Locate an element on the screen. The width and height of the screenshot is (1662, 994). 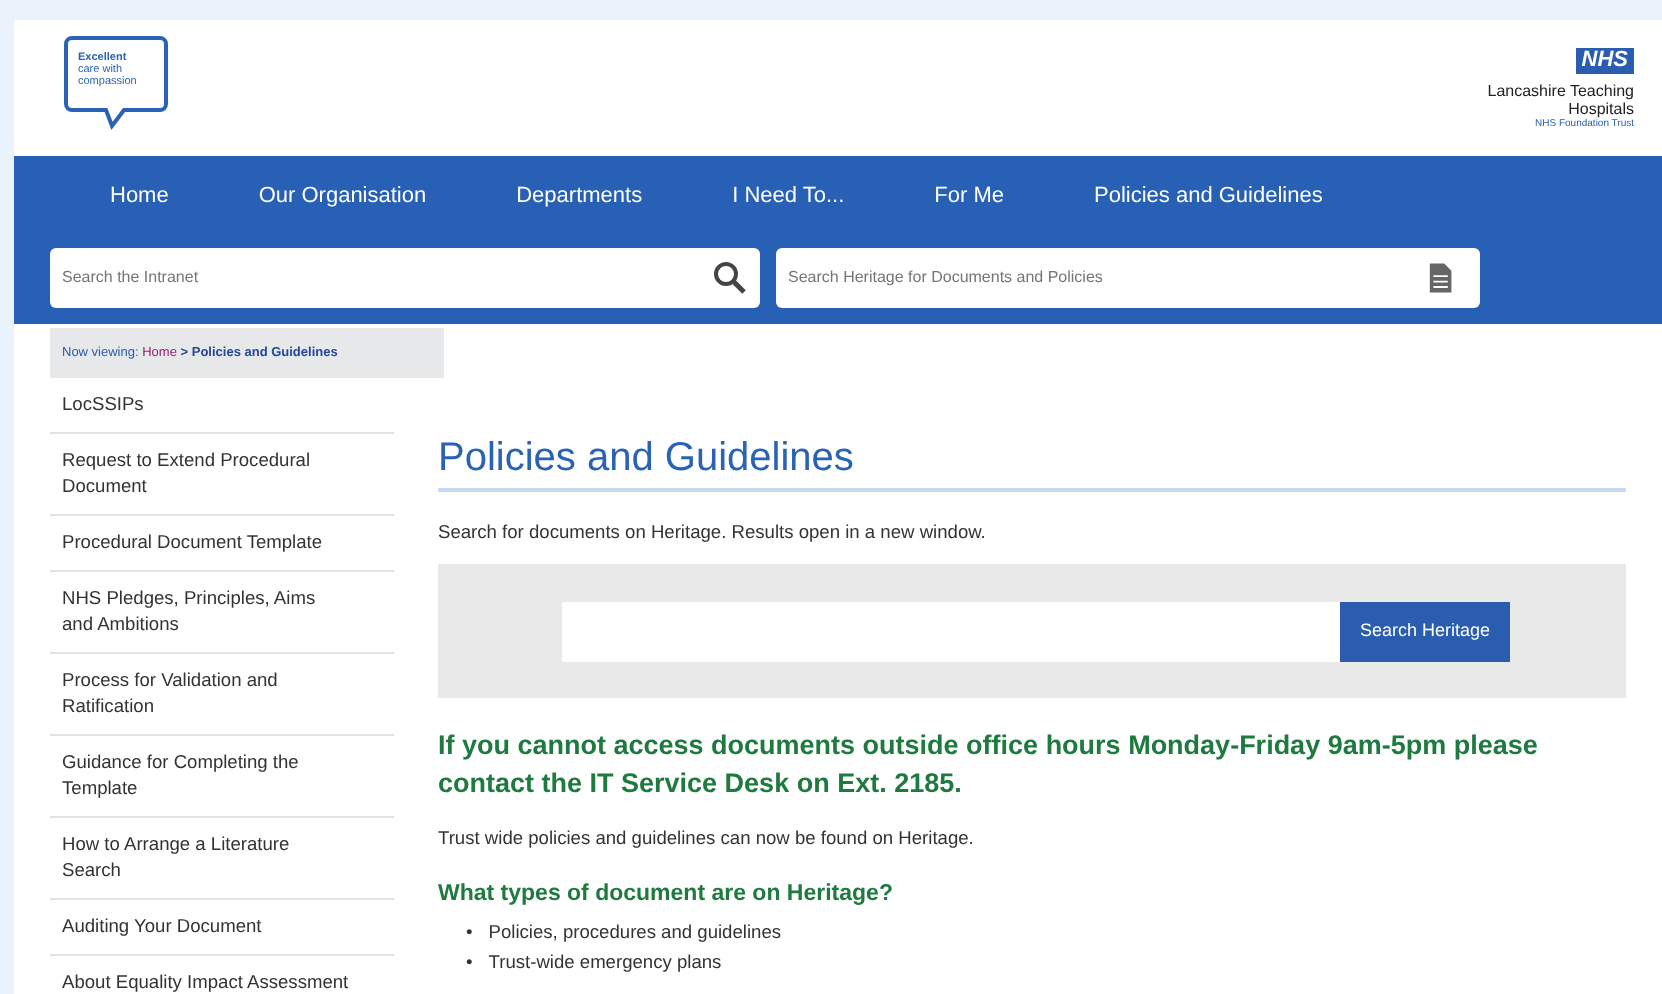
bullet-item: Policies, procedures and guidelines is located at coordinates (635, 933).